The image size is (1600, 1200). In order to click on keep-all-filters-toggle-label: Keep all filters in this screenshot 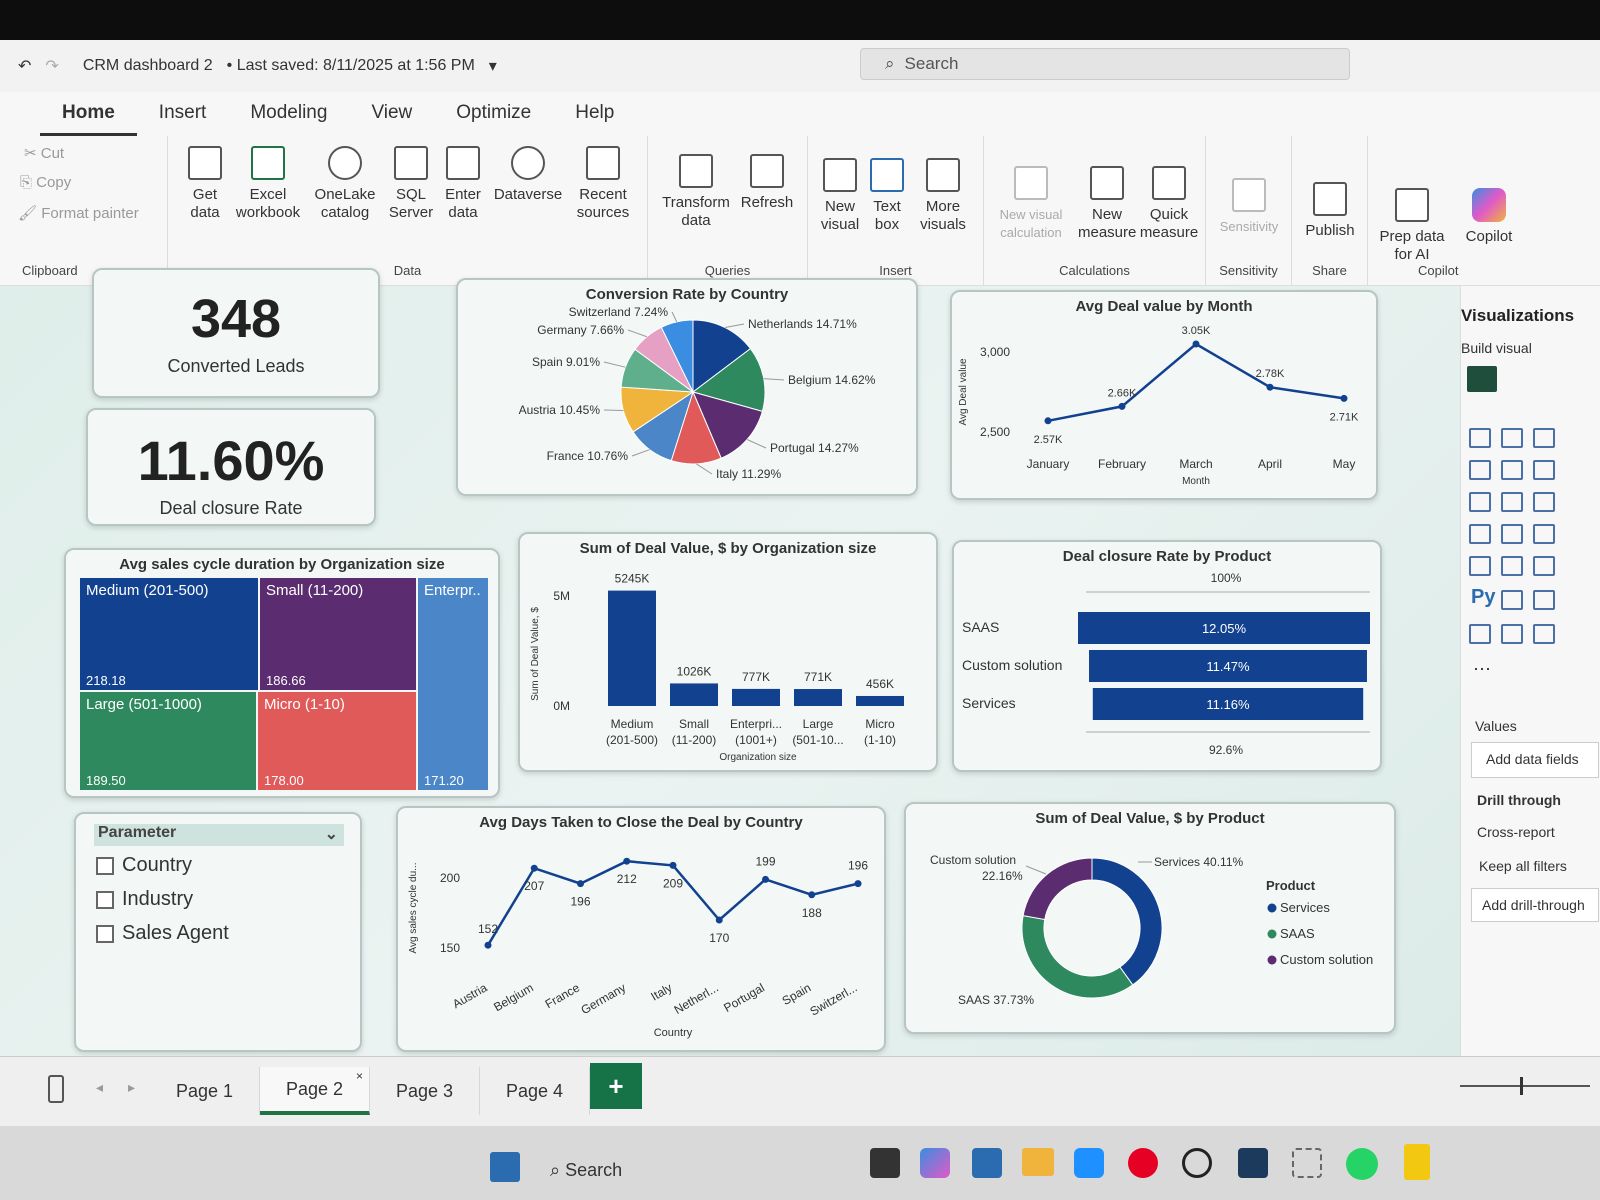, I will do `click(1523, 866)`.